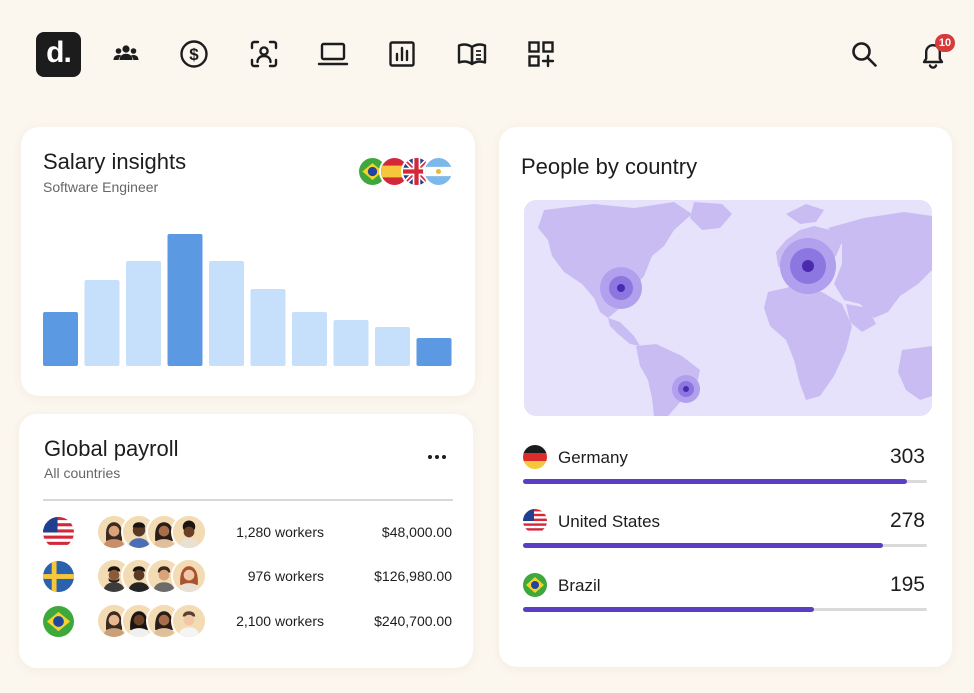 The height and width of the screenshot is (693, 974). I want to click on payroll-row: 976 workers $126,980.00, so click(246, 577).